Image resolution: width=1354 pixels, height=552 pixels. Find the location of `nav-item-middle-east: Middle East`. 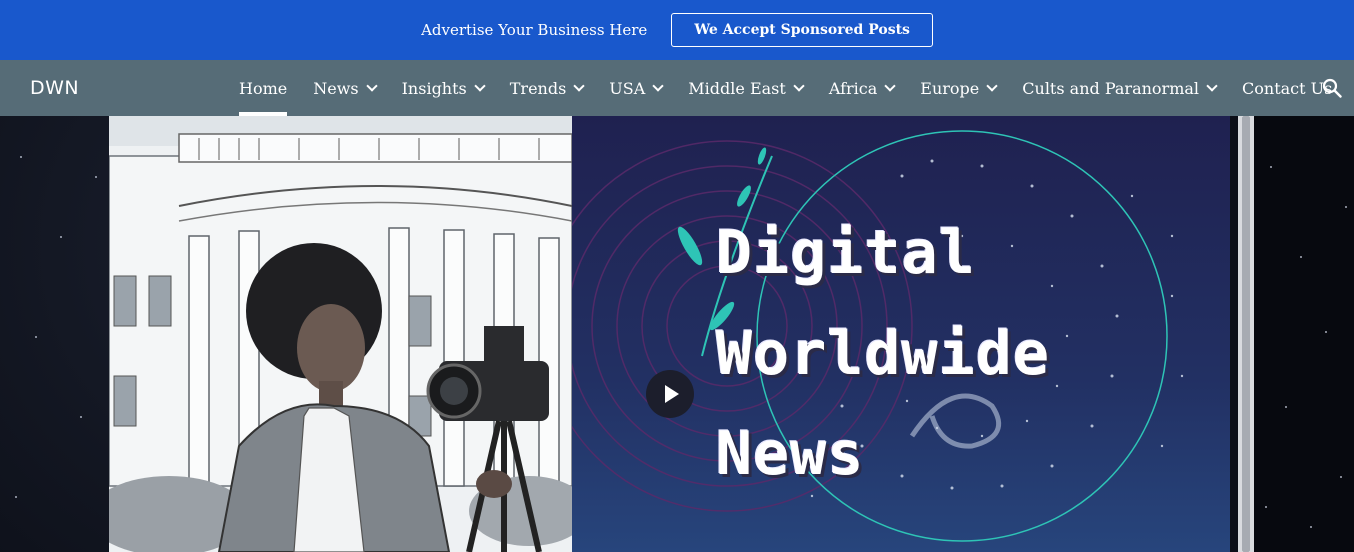

nav-item-middle-east: Middle East is located at coordinates (746, 88).